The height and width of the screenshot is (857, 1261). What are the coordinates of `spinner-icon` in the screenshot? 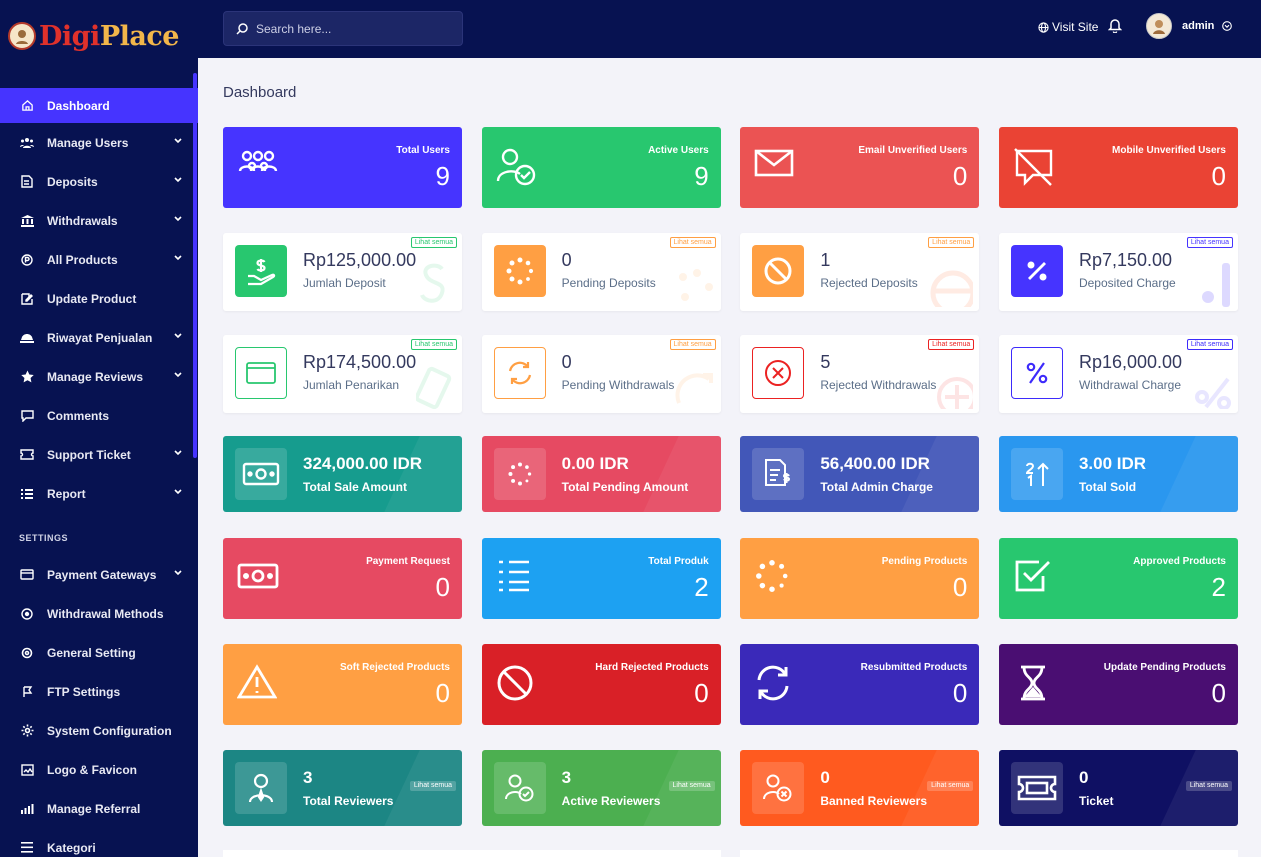 It's located at (519, 474).